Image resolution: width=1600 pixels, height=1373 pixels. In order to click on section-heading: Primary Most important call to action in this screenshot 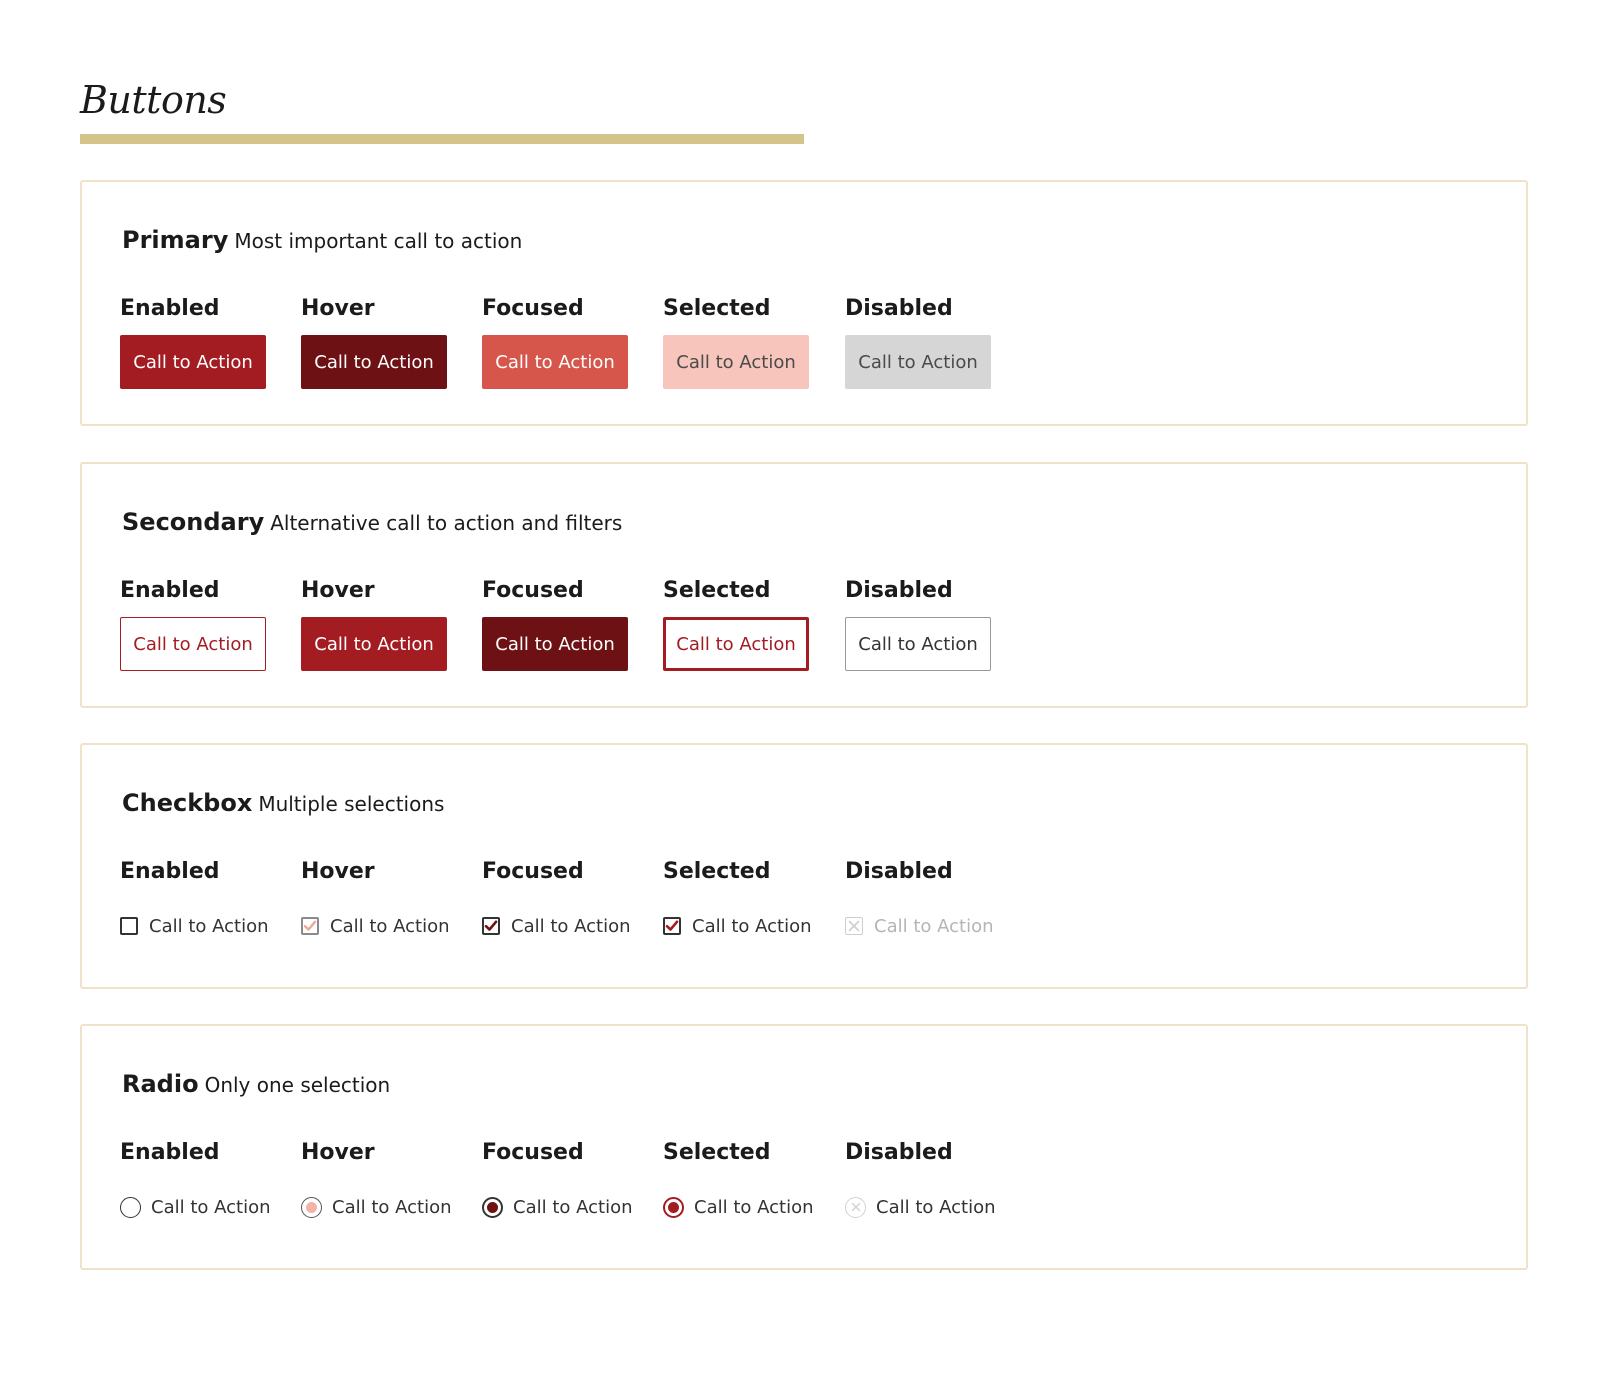, I will do `click(322, 241)`.